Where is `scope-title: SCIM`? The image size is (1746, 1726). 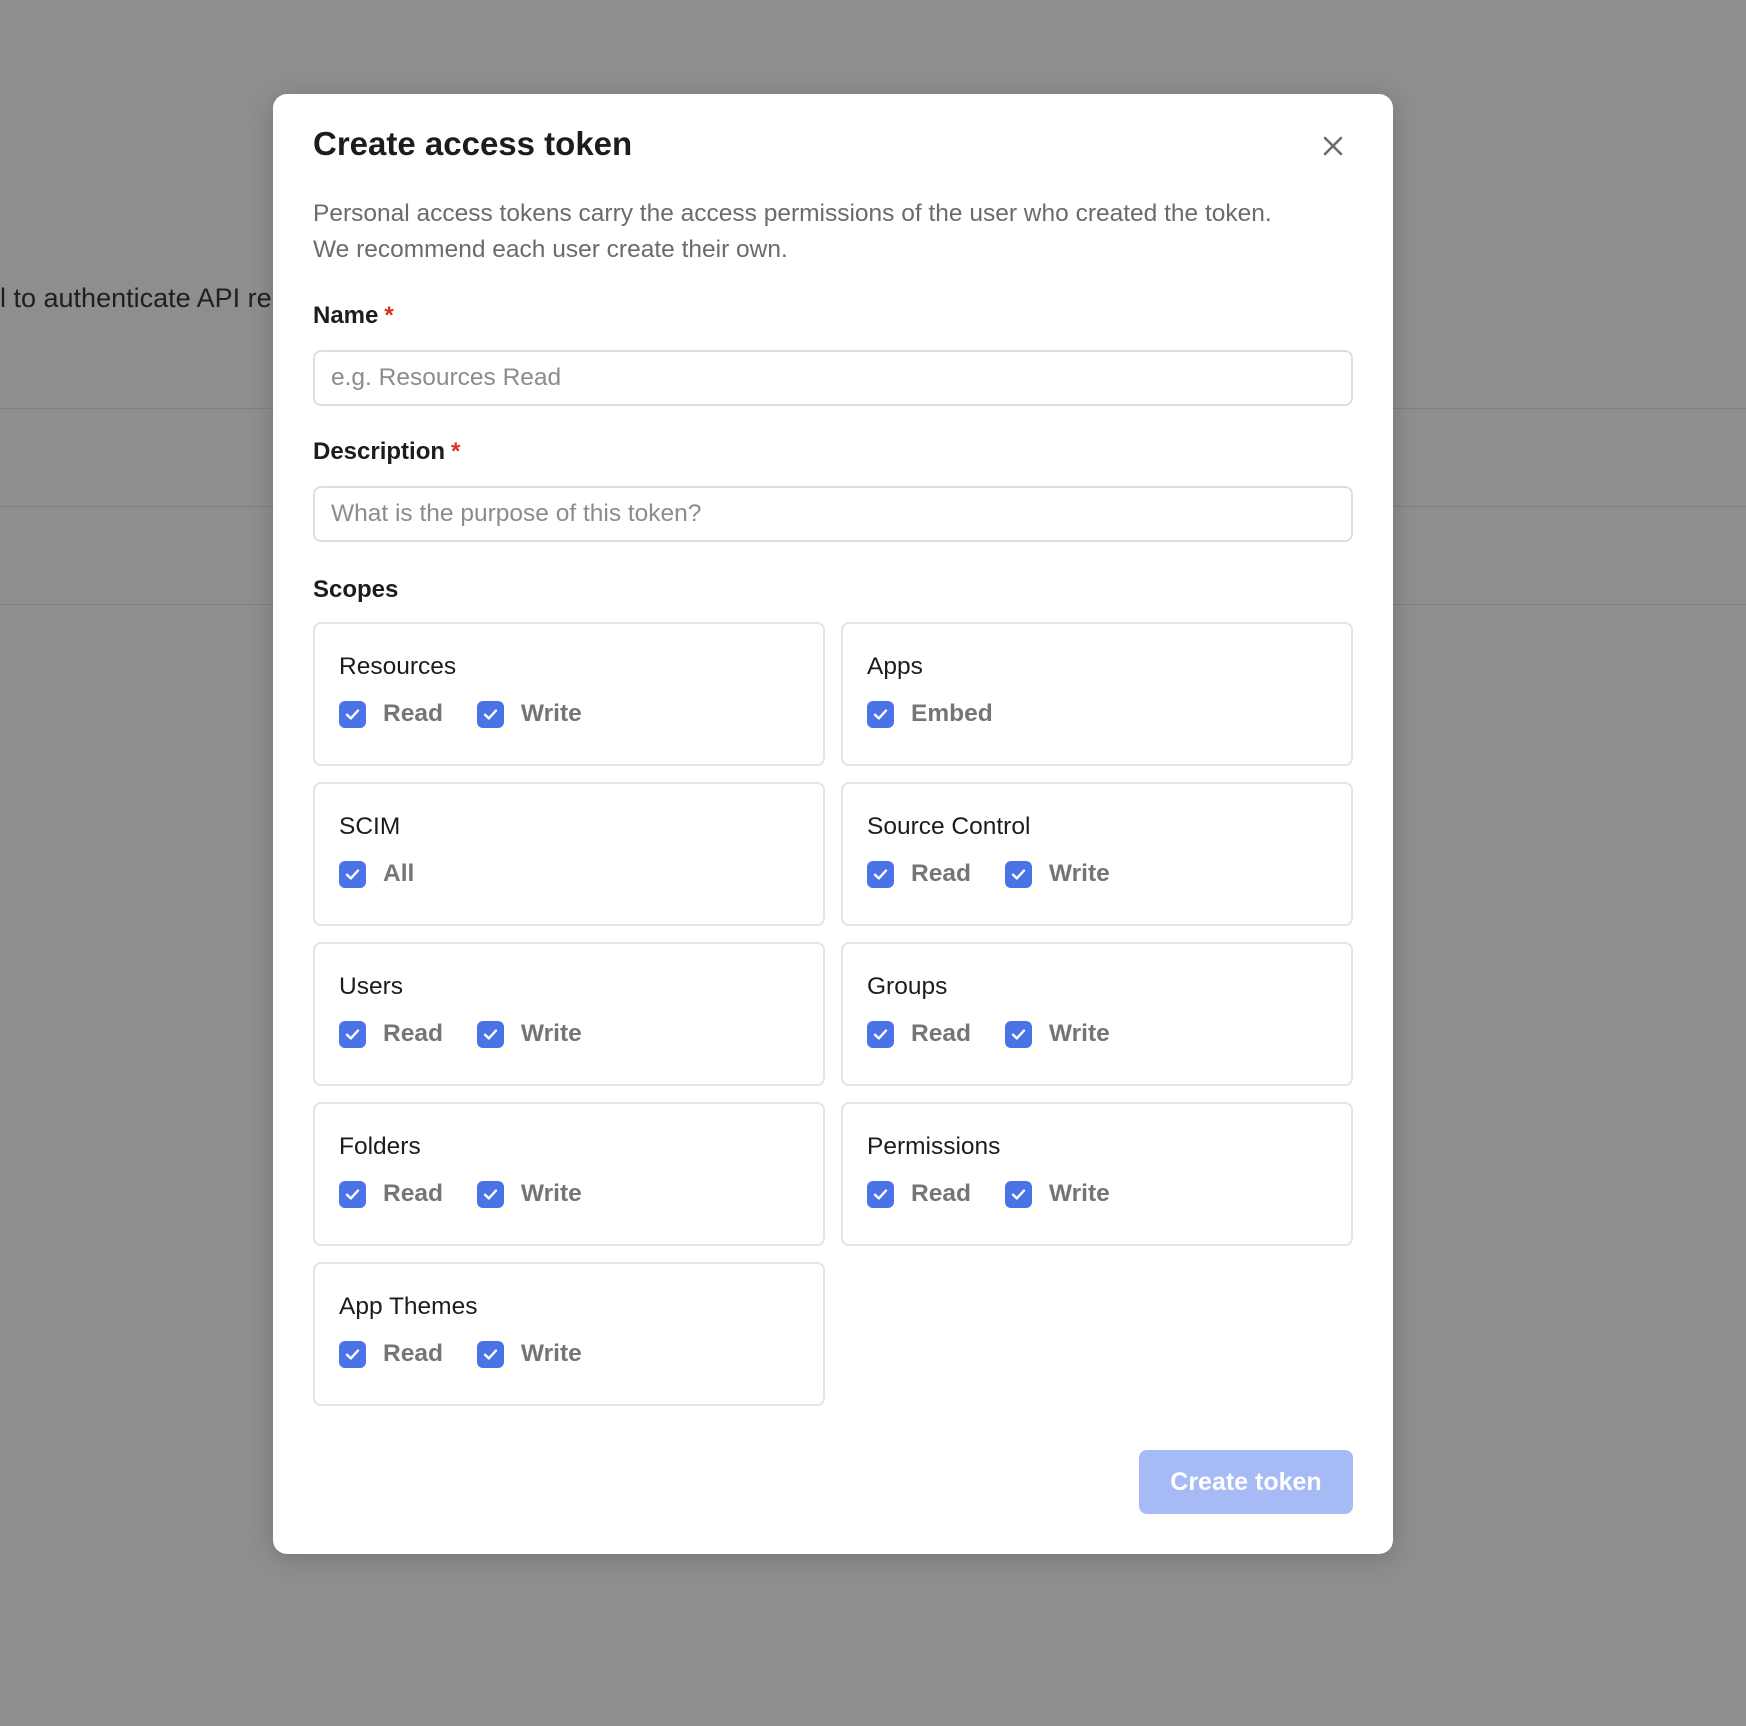
scope-title: SCIM is located at coordinates (370, 826).